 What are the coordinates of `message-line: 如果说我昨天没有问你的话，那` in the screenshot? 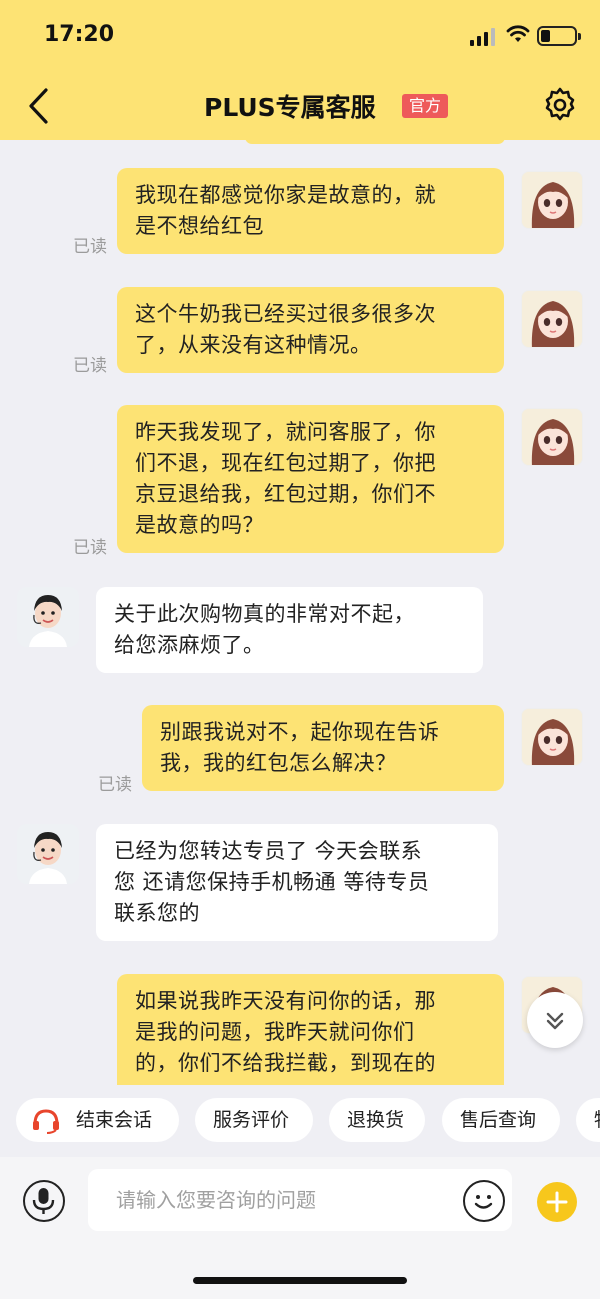 It's located at (285, 1001).